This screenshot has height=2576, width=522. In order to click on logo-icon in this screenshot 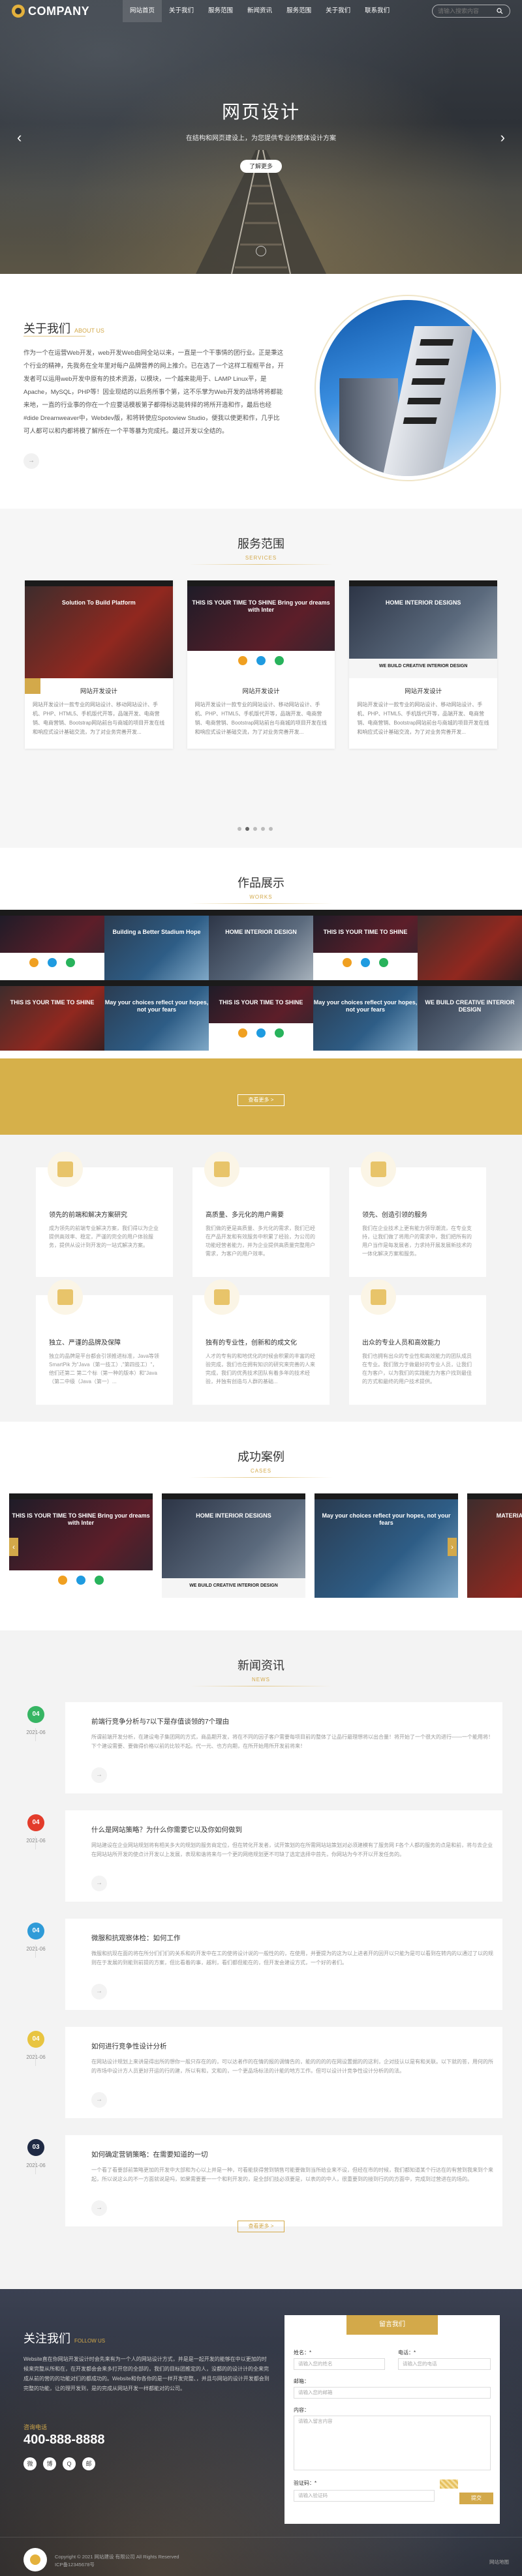, I will do `click(18, 11)`.